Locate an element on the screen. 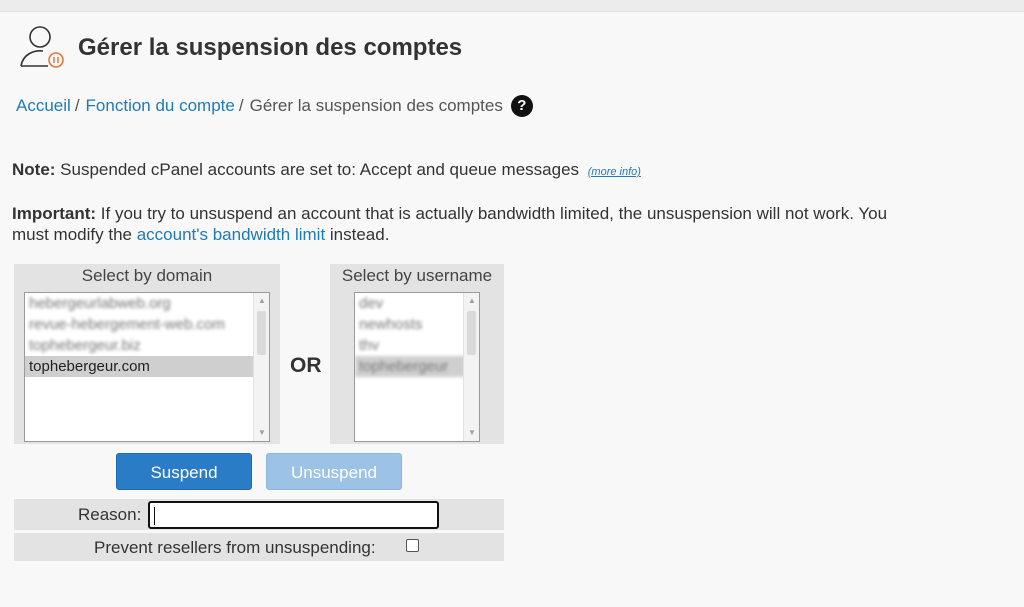 The width and height of the screenshot is (1024, 607). domain-list-scrollbar: ▲ ▼ is located at coordinates (261, 367).